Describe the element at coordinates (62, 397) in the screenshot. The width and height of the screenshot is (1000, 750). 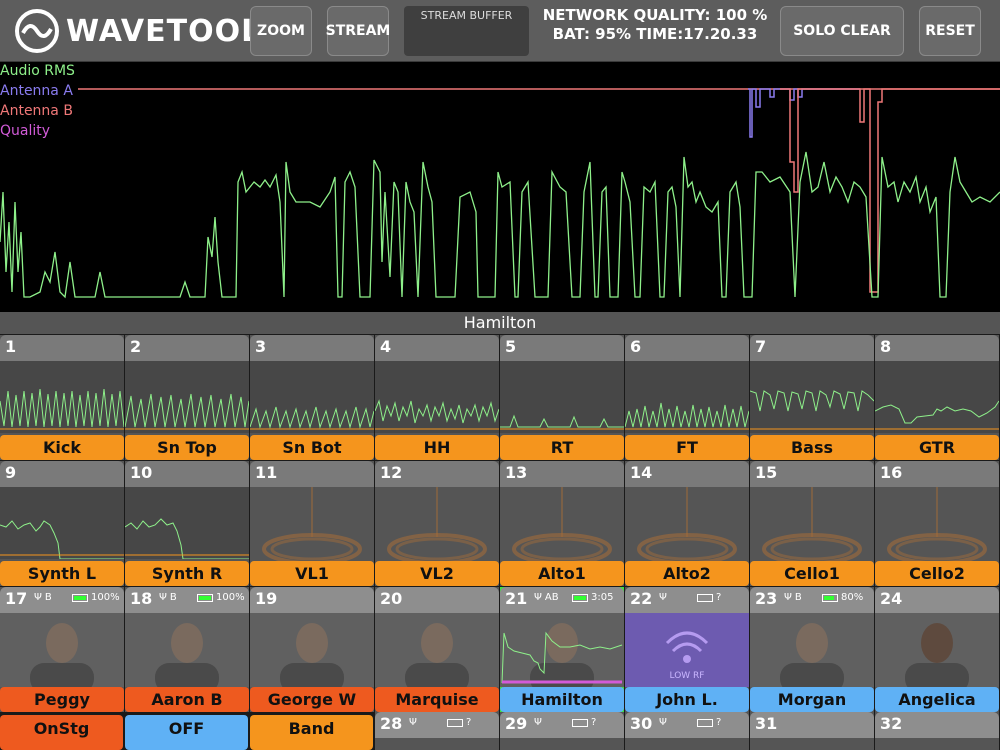
I see `channel-tile: 1 Kick` at that location.